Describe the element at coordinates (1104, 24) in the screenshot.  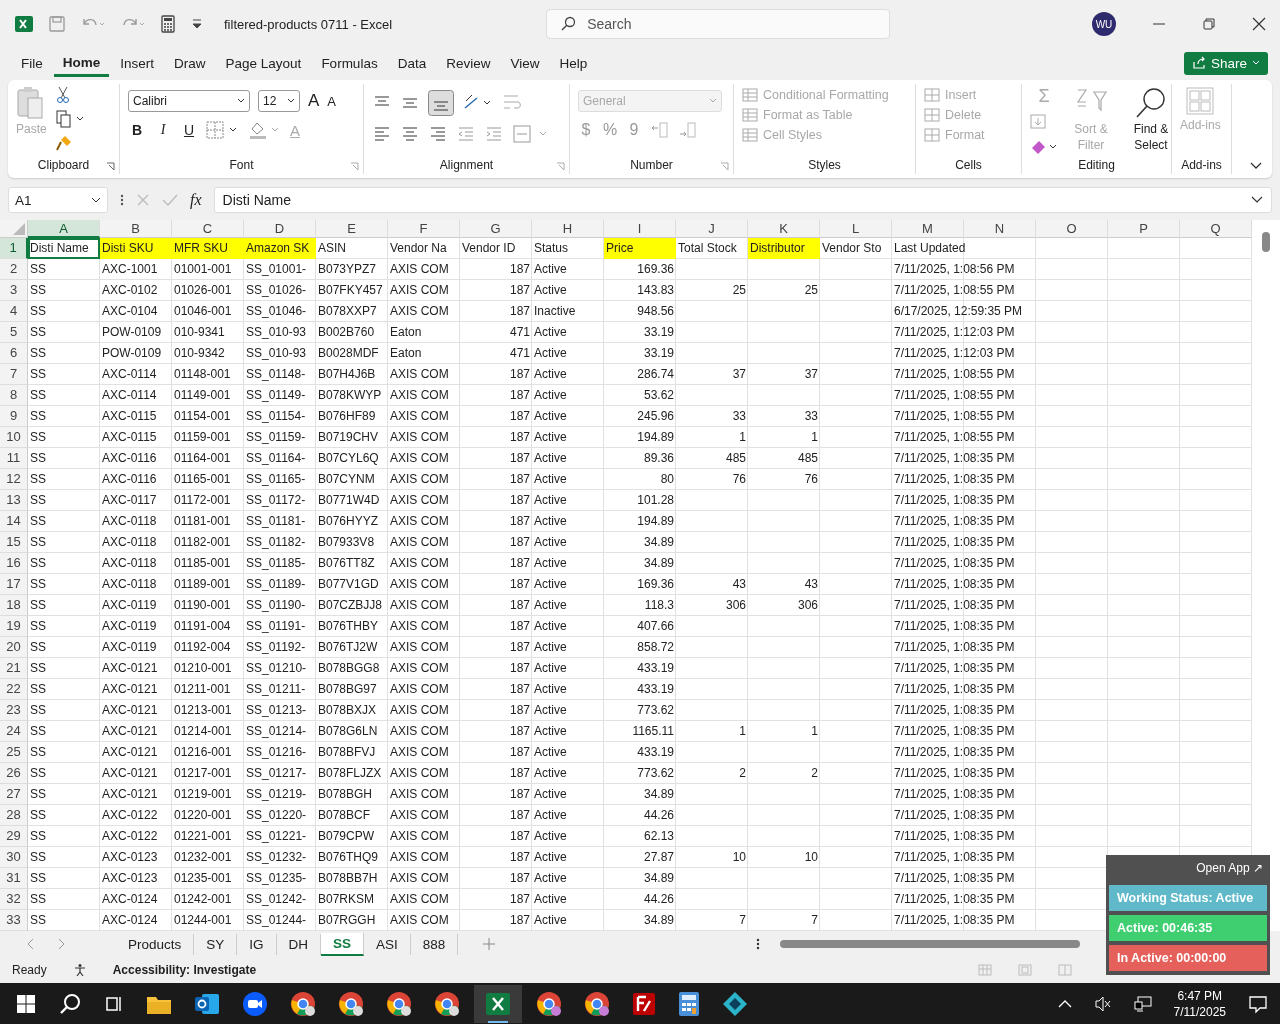
I see `user-avatar: WU` at that location.